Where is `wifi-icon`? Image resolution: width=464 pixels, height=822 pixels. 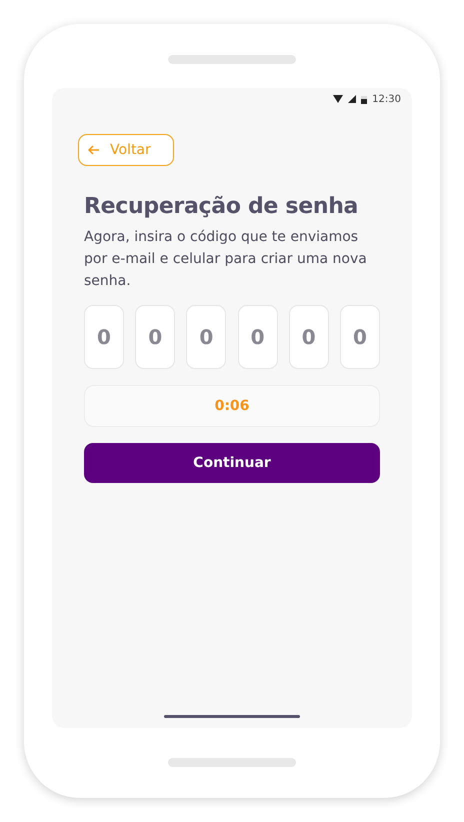 wifi-icon is located at coordinates (338, 99).